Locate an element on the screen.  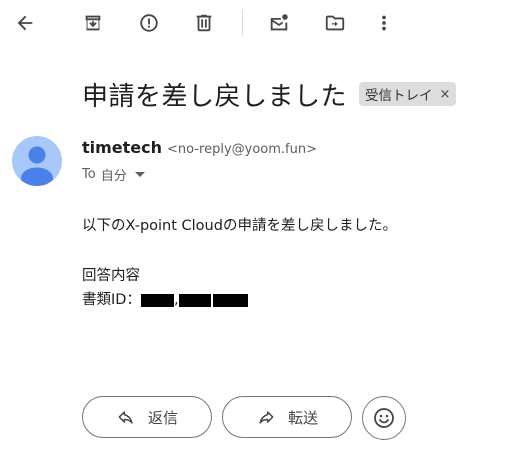
mark-unread-icon is located at coordinates (279, 23).